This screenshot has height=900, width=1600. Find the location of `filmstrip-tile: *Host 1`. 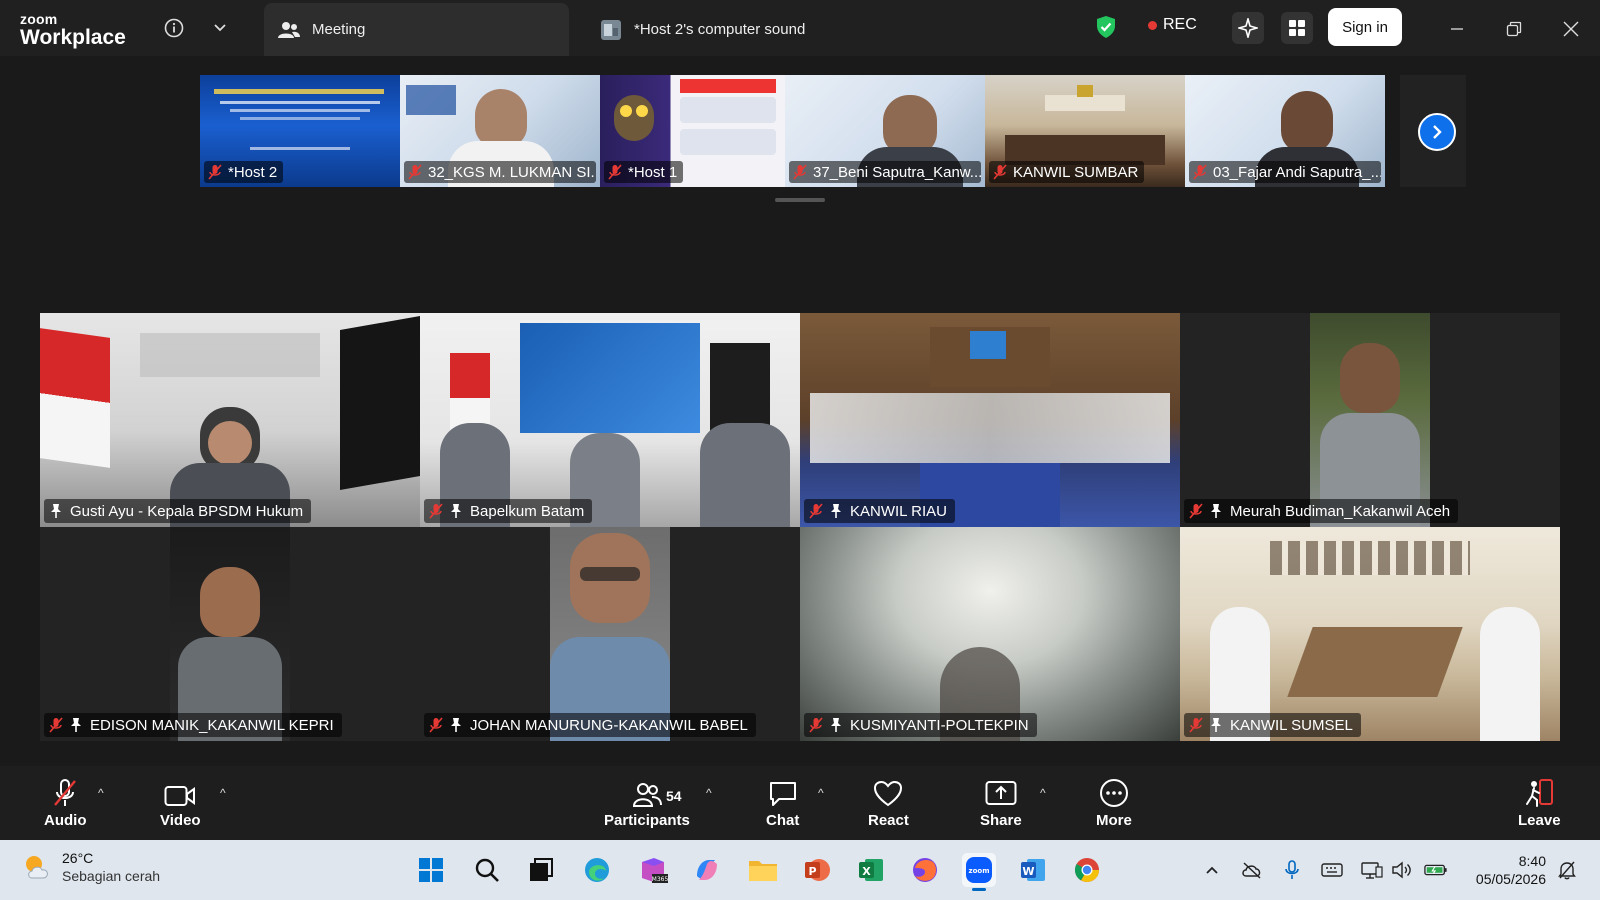

filmstrip-tile: *Host 1 is located at coordinates (692, 131).